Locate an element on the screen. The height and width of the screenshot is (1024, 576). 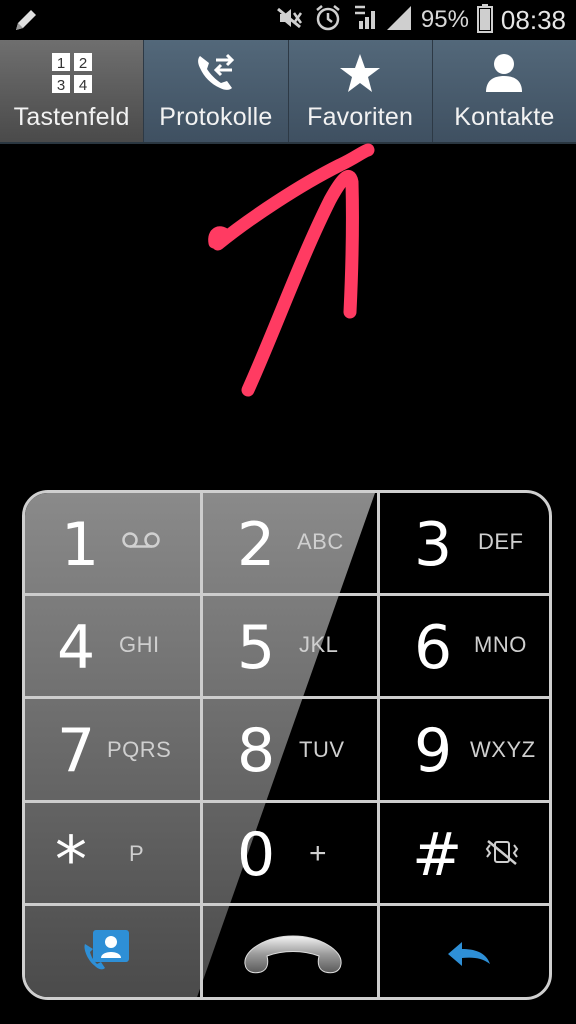
key-hash: # is located at coordinates (464, 853).